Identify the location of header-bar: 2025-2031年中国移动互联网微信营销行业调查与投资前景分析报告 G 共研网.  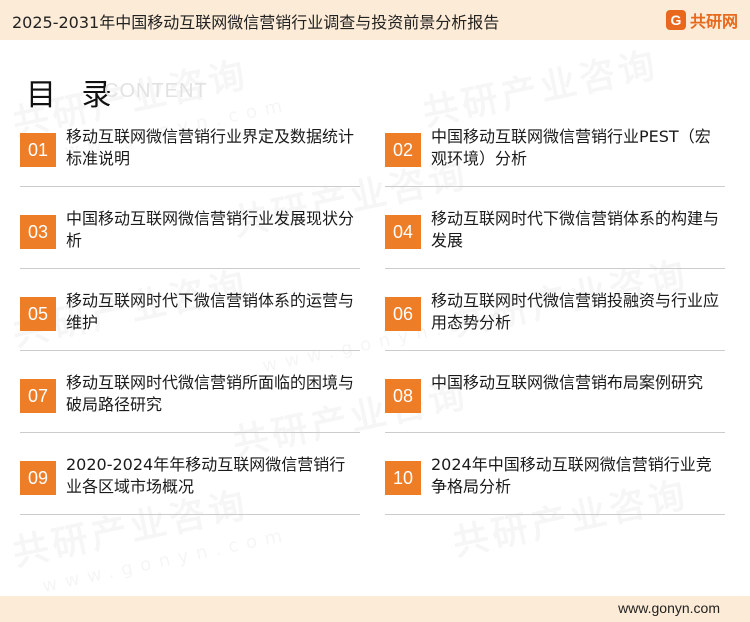
(375, 20).